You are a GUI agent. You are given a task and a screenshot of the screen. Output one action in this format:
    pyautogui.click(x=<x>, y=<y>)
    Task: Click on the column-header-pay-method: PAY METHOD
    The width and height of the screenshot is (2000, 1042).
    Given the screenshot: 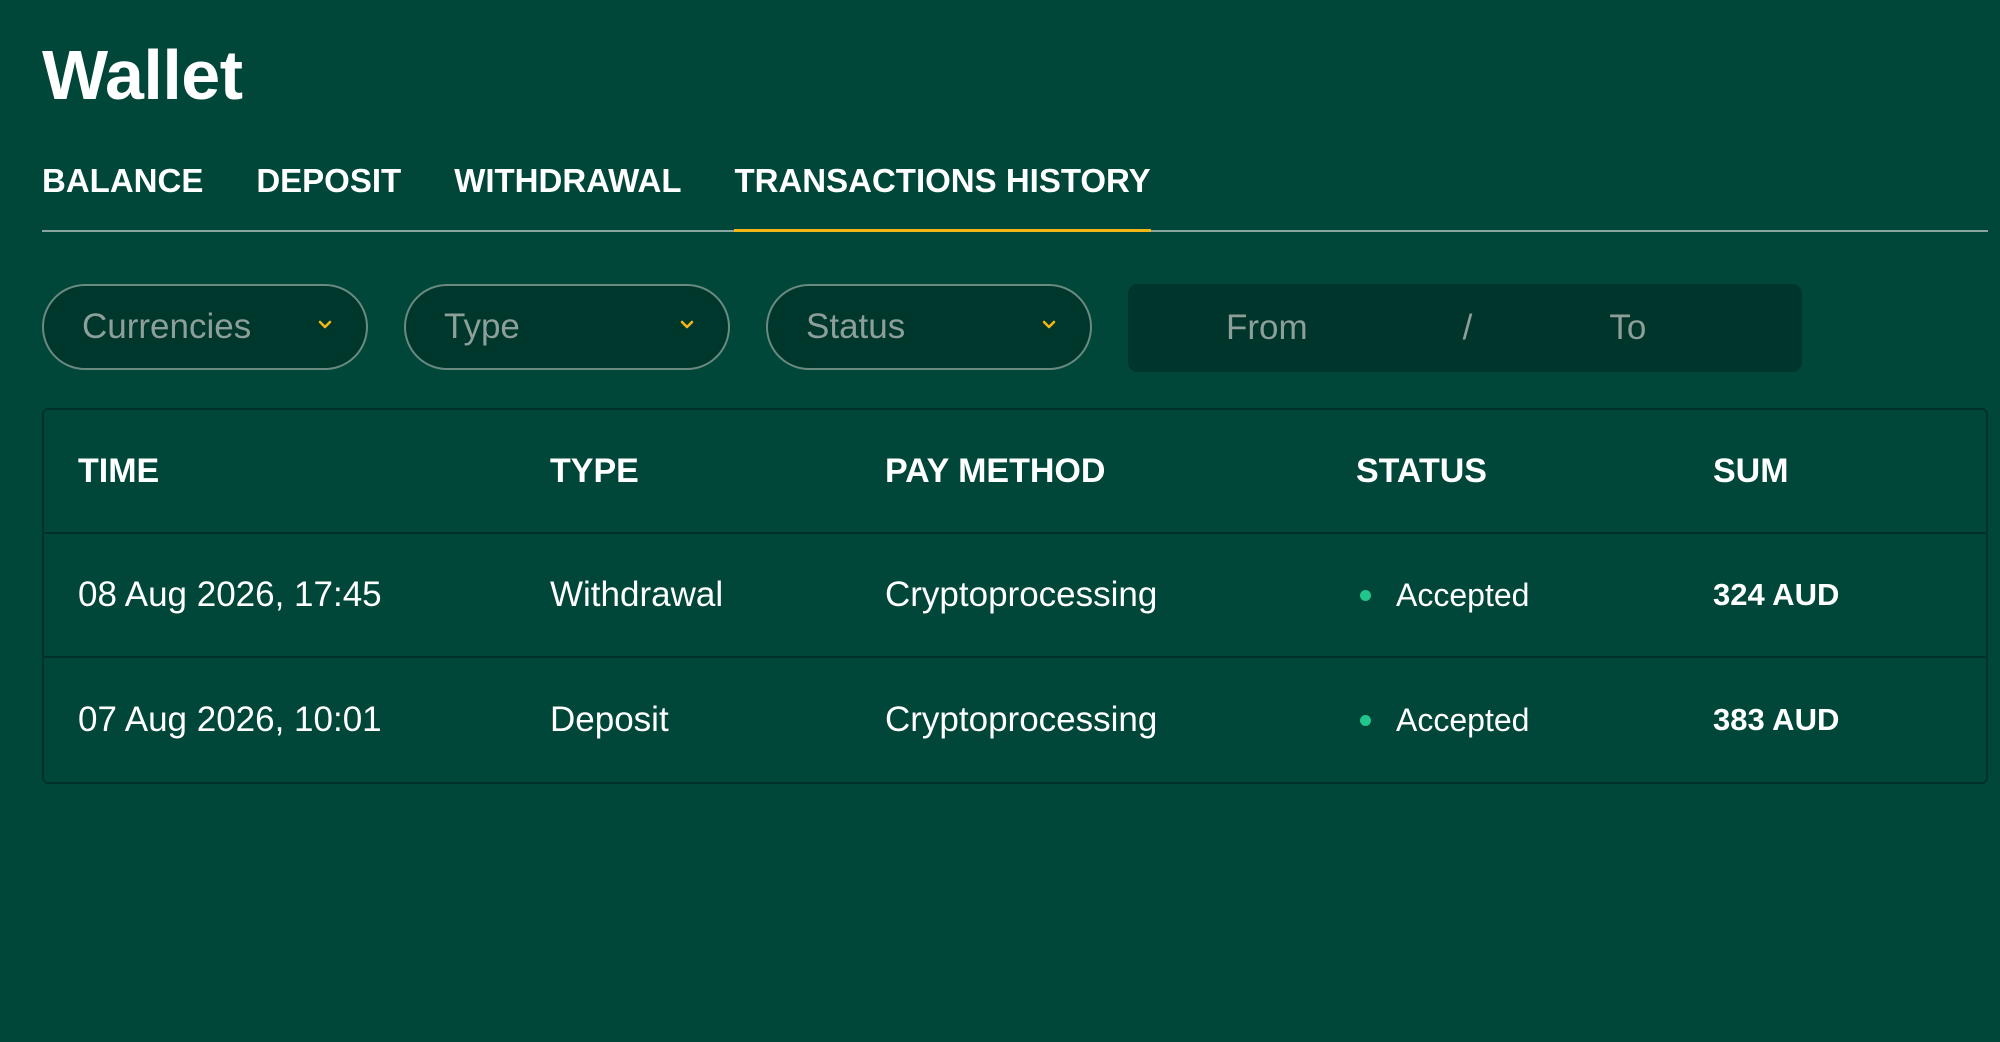 What is the action you would take?
    pyautogui.click(x=995, y=470)
    